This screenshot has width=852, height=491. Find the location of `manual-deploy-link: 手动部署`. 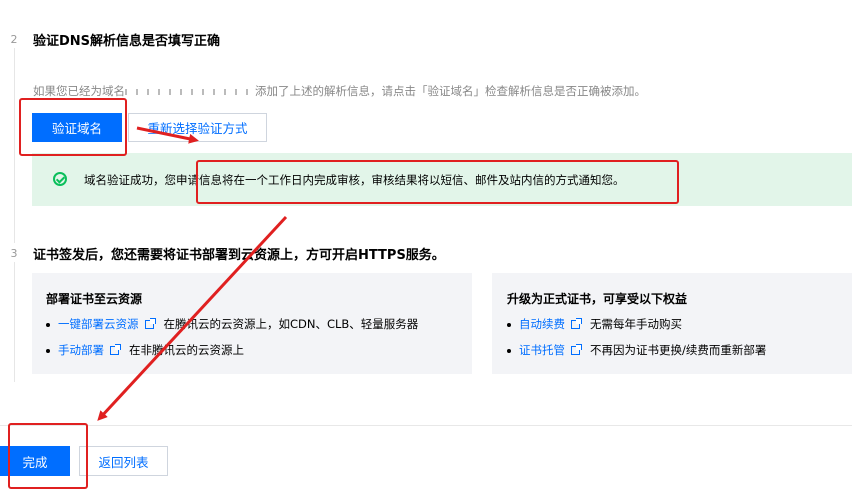

manual-deploy-link: 手动部署 is located at coordinates (81, 350).